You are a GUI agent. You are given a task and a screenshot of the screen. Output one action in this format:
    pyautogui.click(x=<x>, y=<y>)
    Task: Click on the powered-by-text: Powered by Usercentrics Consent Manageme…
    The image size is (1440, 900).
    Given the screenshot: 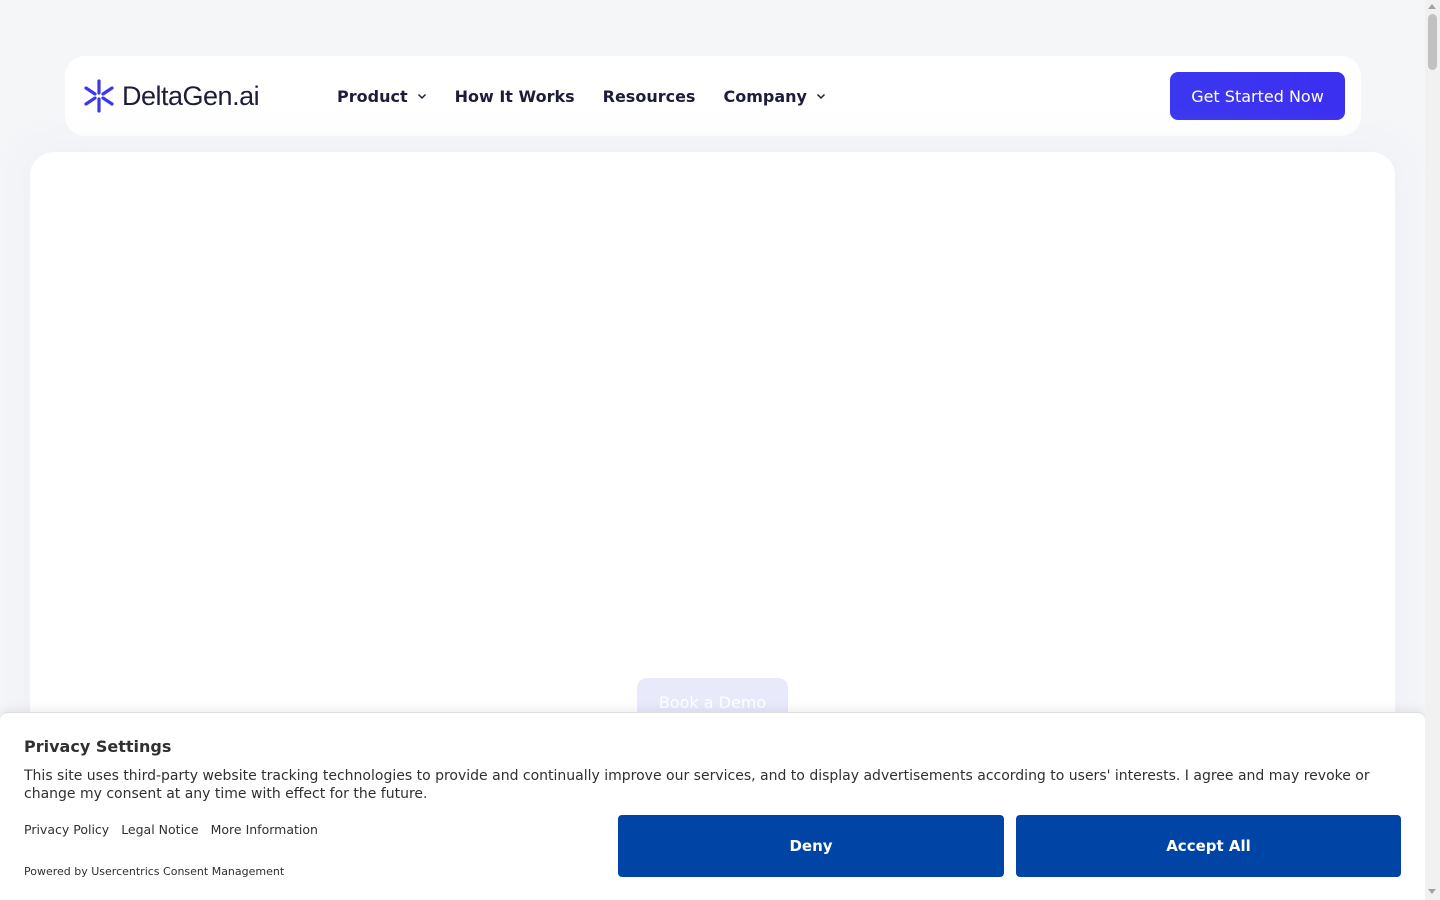 What is the action you would take?
    pyautogui.click(x=154, y=871)
    